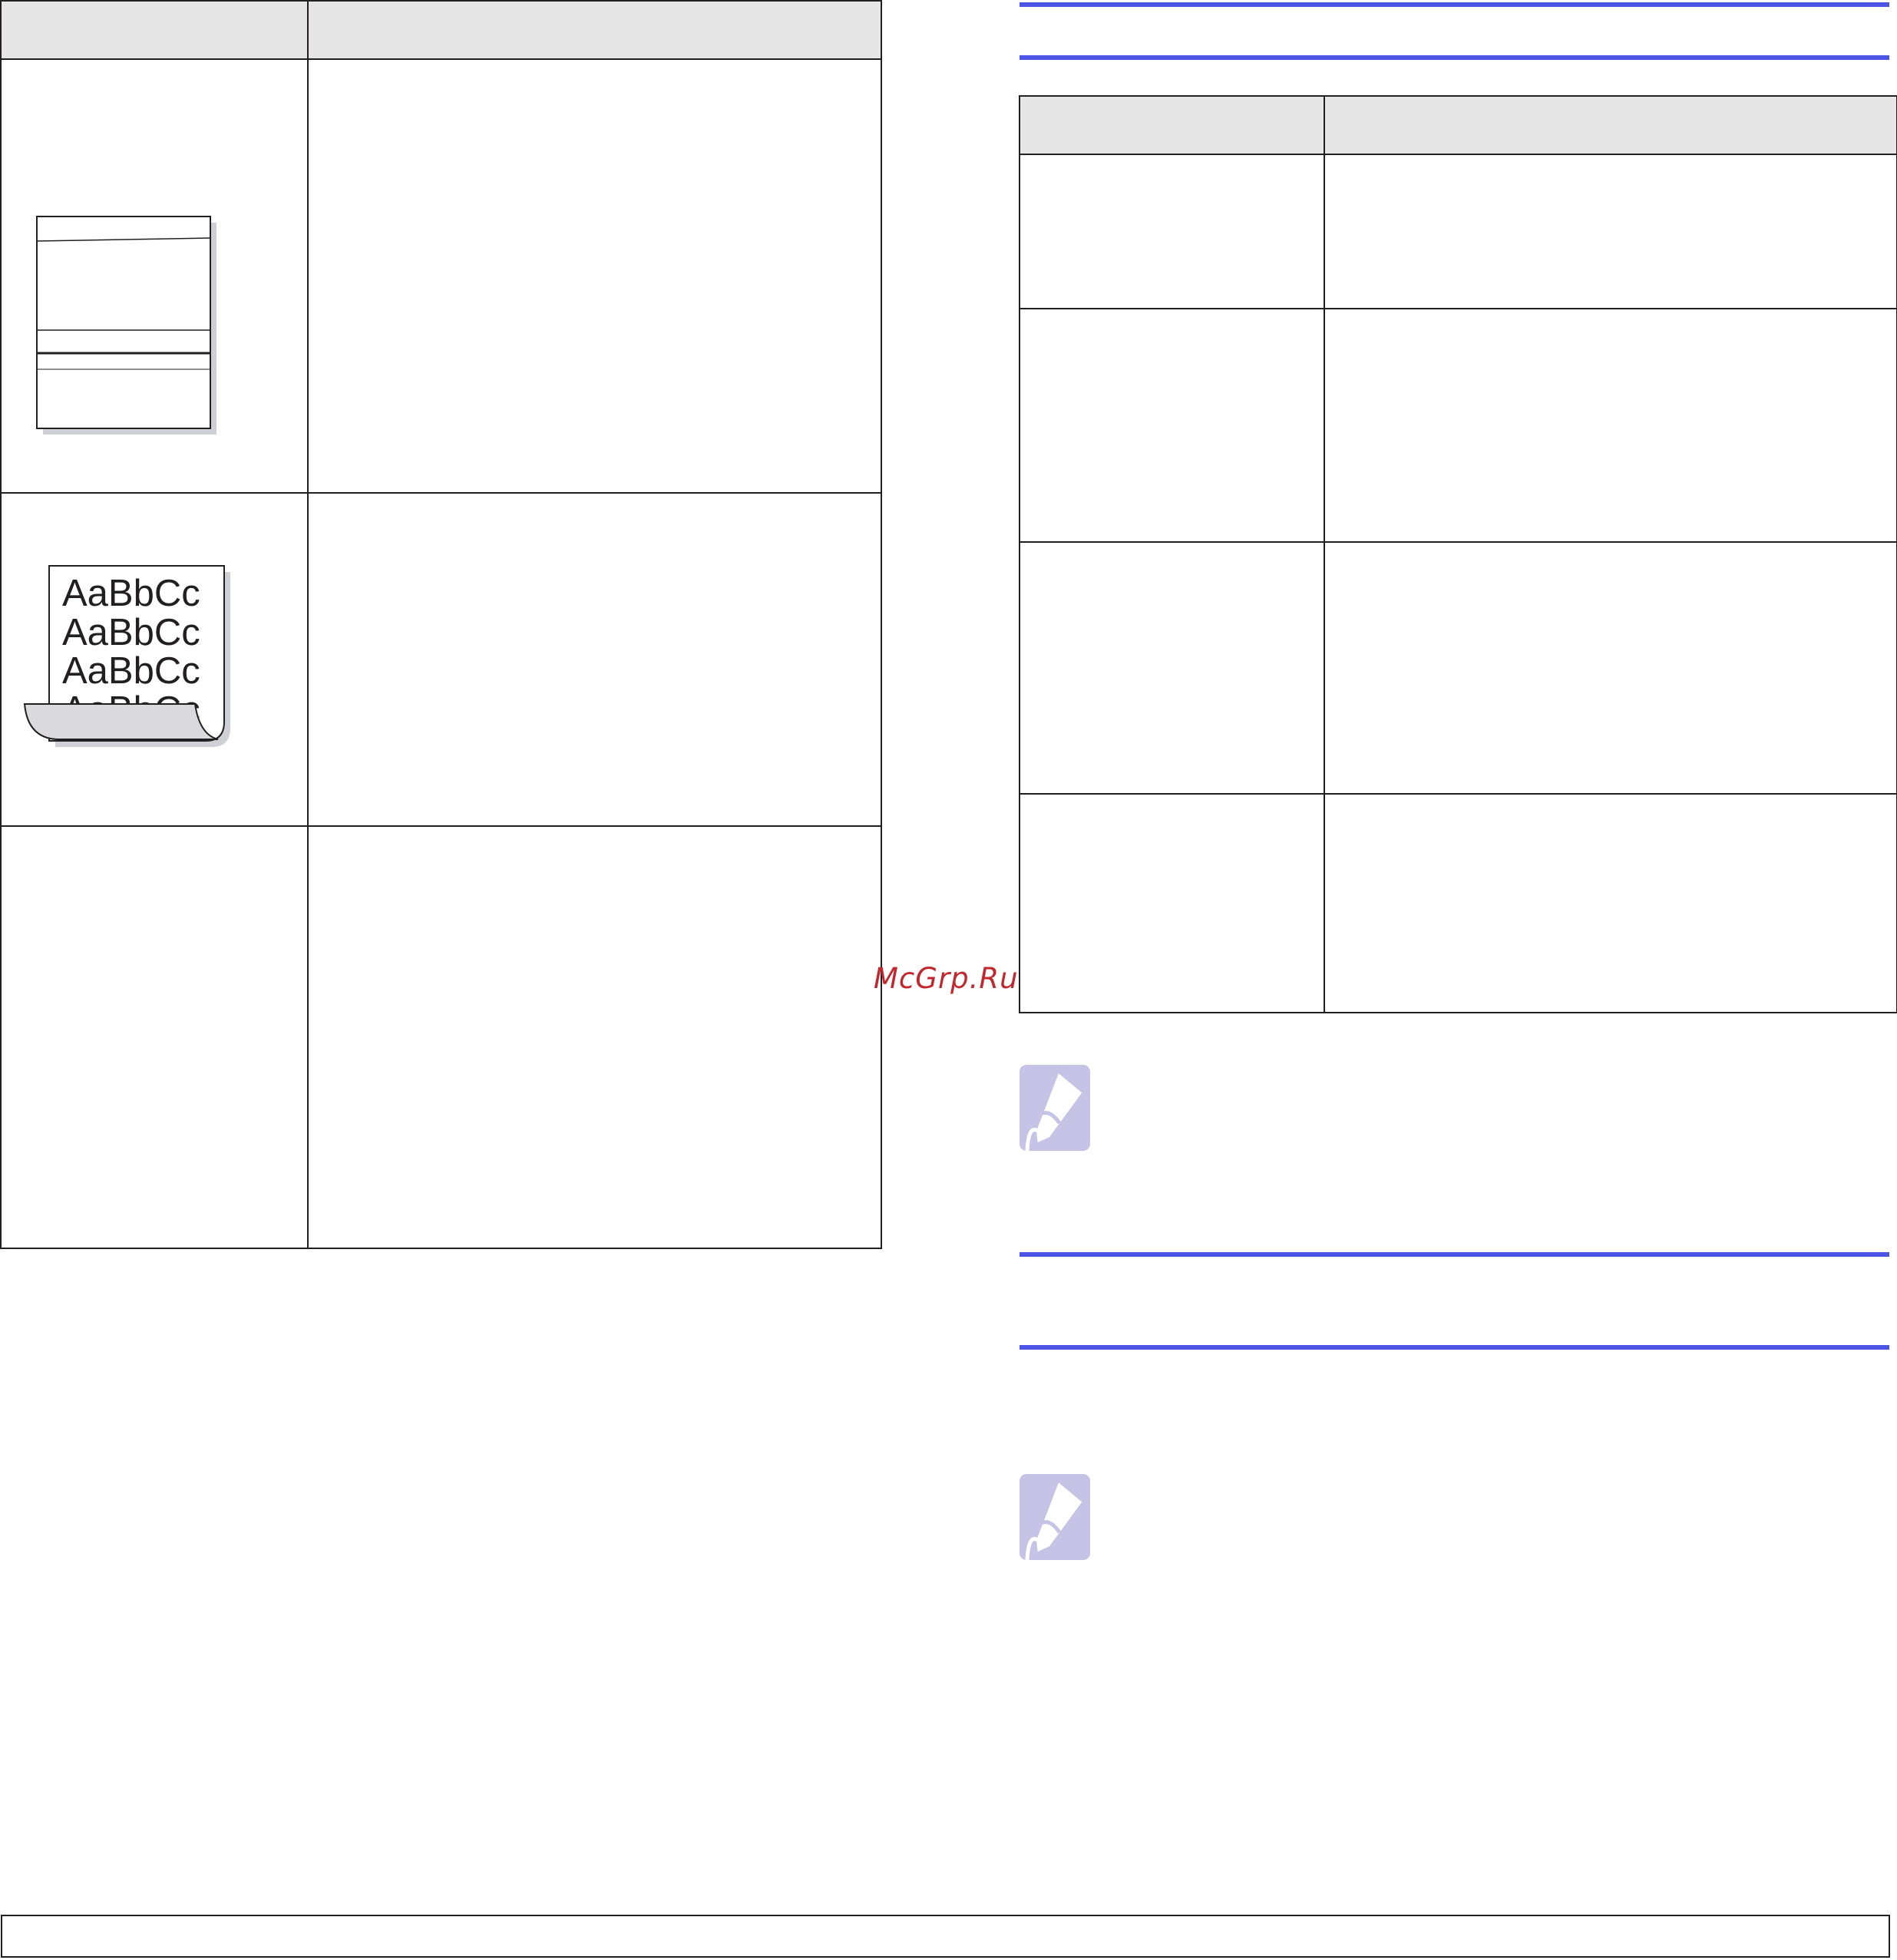 The width and height of the screenshot is (1897, 1960). I want to click on left-table-header-solution, so click(594, 30).